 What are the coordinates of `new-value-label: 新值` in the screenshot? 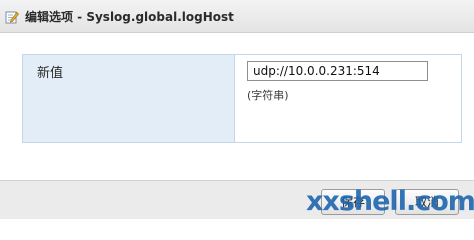 It's located at (50, 73).